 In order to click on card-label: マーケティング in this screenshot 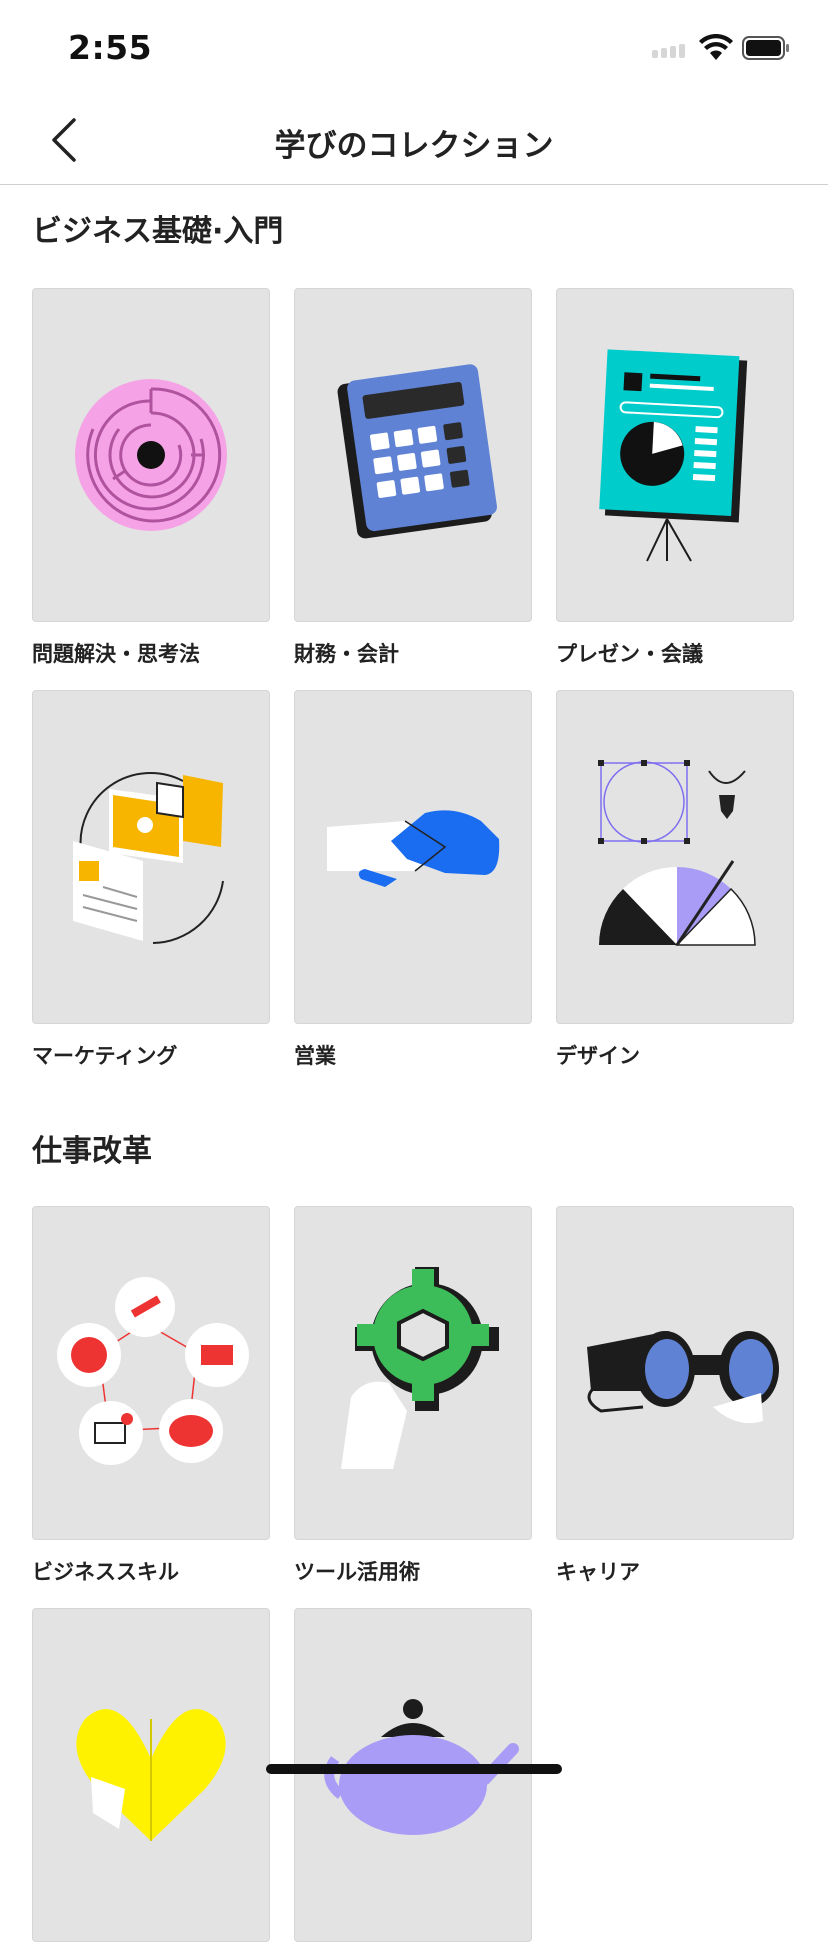, I will do `click(105, 1056)`.